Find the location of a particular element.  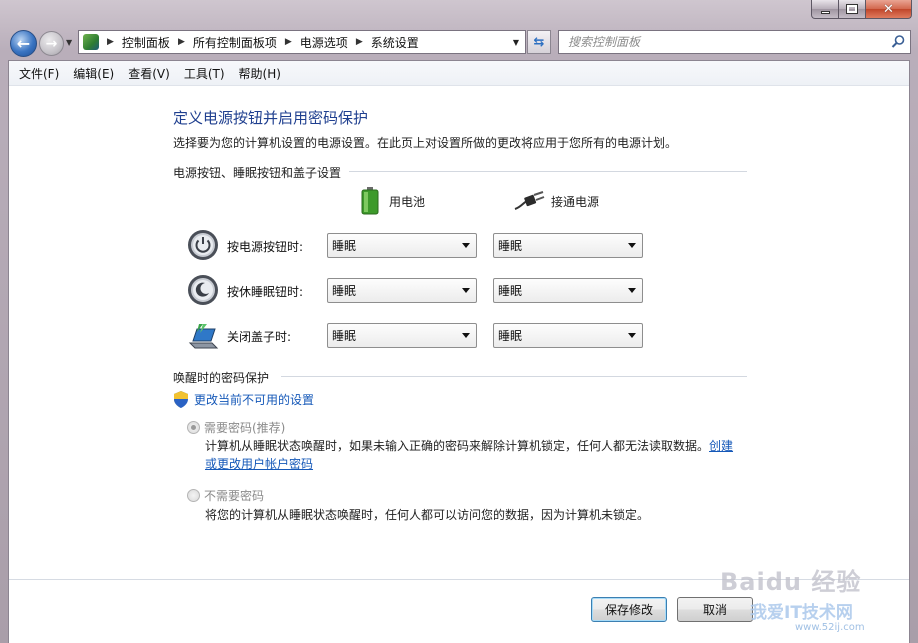

power-button-battery-select: 睡眠 is located at coordinates (402, 245).